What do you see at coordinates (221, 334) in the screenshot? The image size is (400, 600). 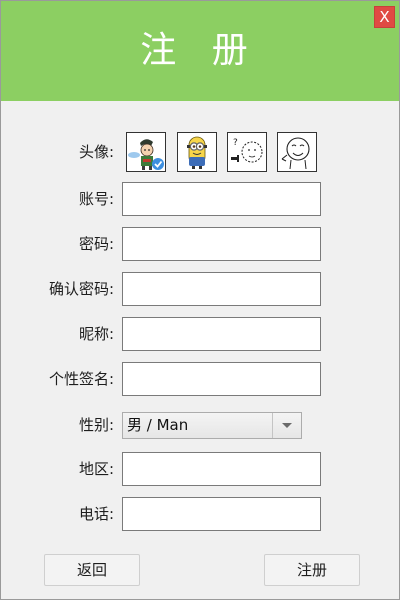 I see `nickname-input` at bounding box center [221, 334].